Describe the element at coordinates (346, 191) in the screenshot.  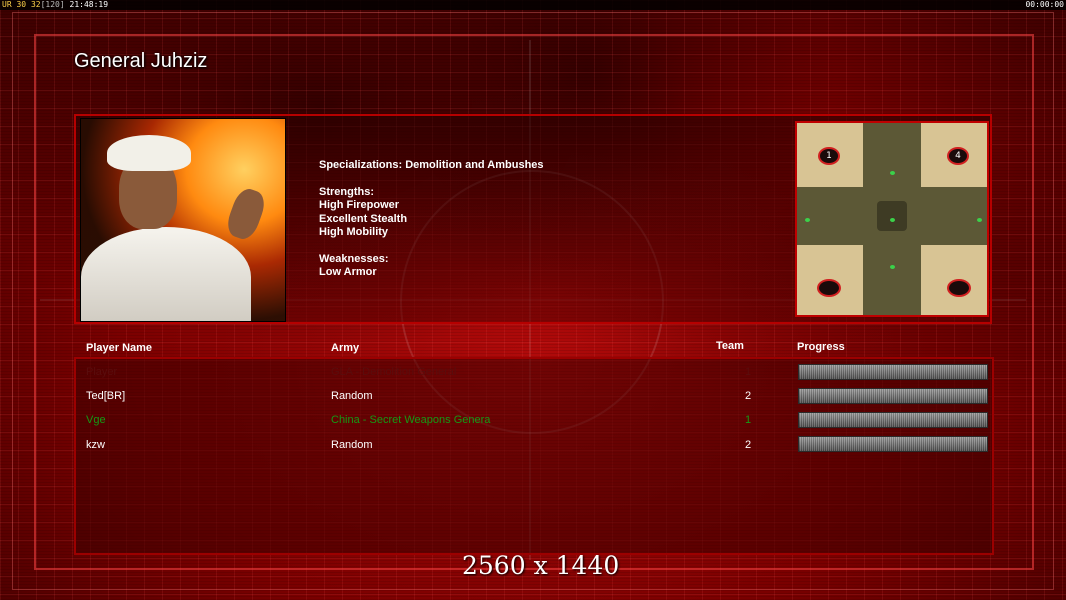
I see `strengths-heading: Strengths:` at that location.